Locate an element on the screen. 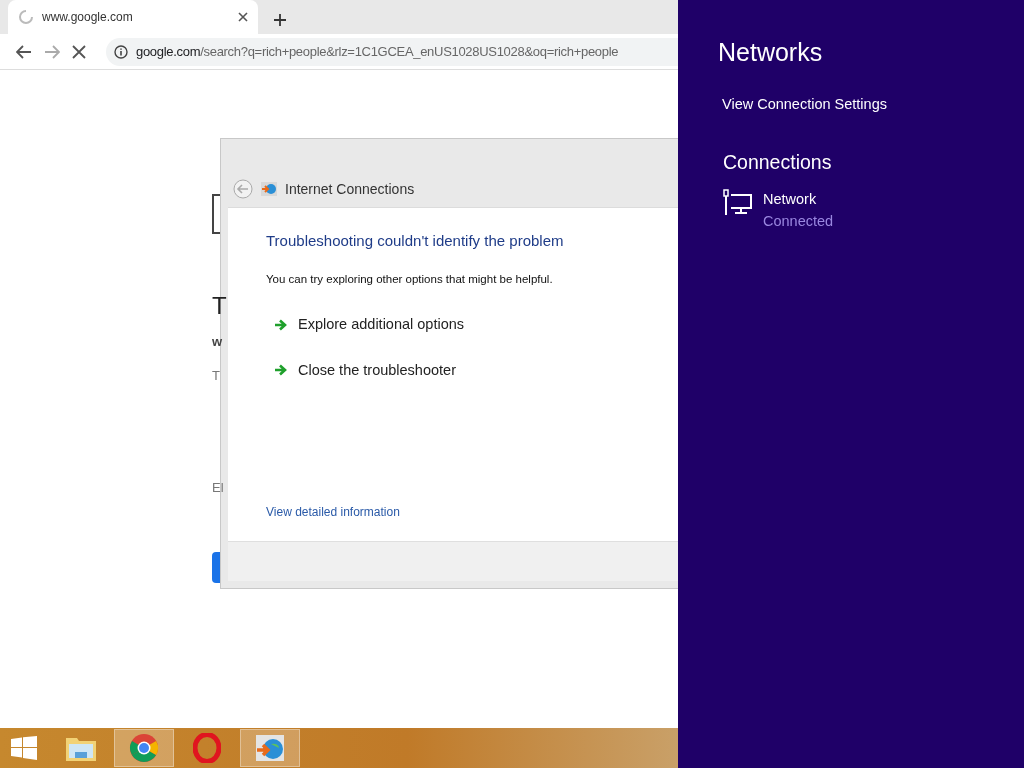 The image size is (1024, 768). info-icon is located at coordinates (121, 51).